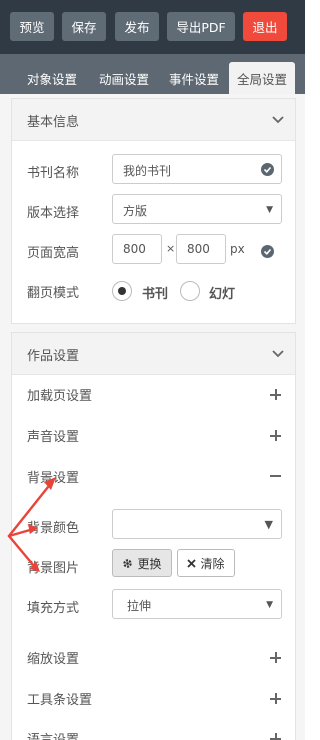 This screenshot has height=740, width=320. Describe the element at coordinates (190, 291) in the screenshot. I see `flip-slide-radio` at that location.